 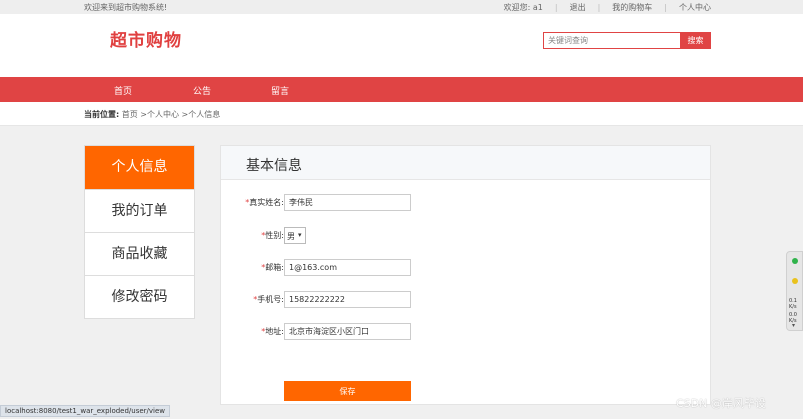 What do you see at coordinates (291, 236) in the screenshot?
I see `gender-value: 男` at bounding box center [291, 236].